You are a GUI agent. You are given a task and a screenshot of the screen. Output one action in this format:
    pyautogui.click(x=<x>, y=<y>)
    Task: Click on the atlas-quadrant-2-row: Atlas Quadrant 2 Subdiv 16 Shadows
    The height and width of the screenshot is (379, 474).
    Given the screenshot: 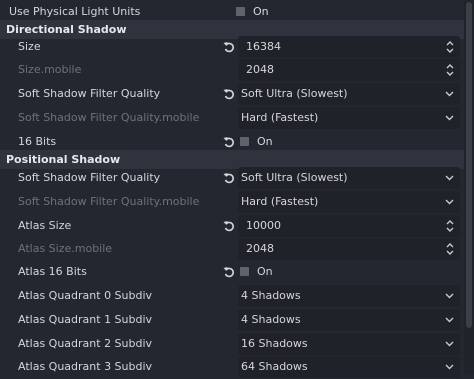 What is the action you would take?
    pyautogui.click(x=232, y=344)
    